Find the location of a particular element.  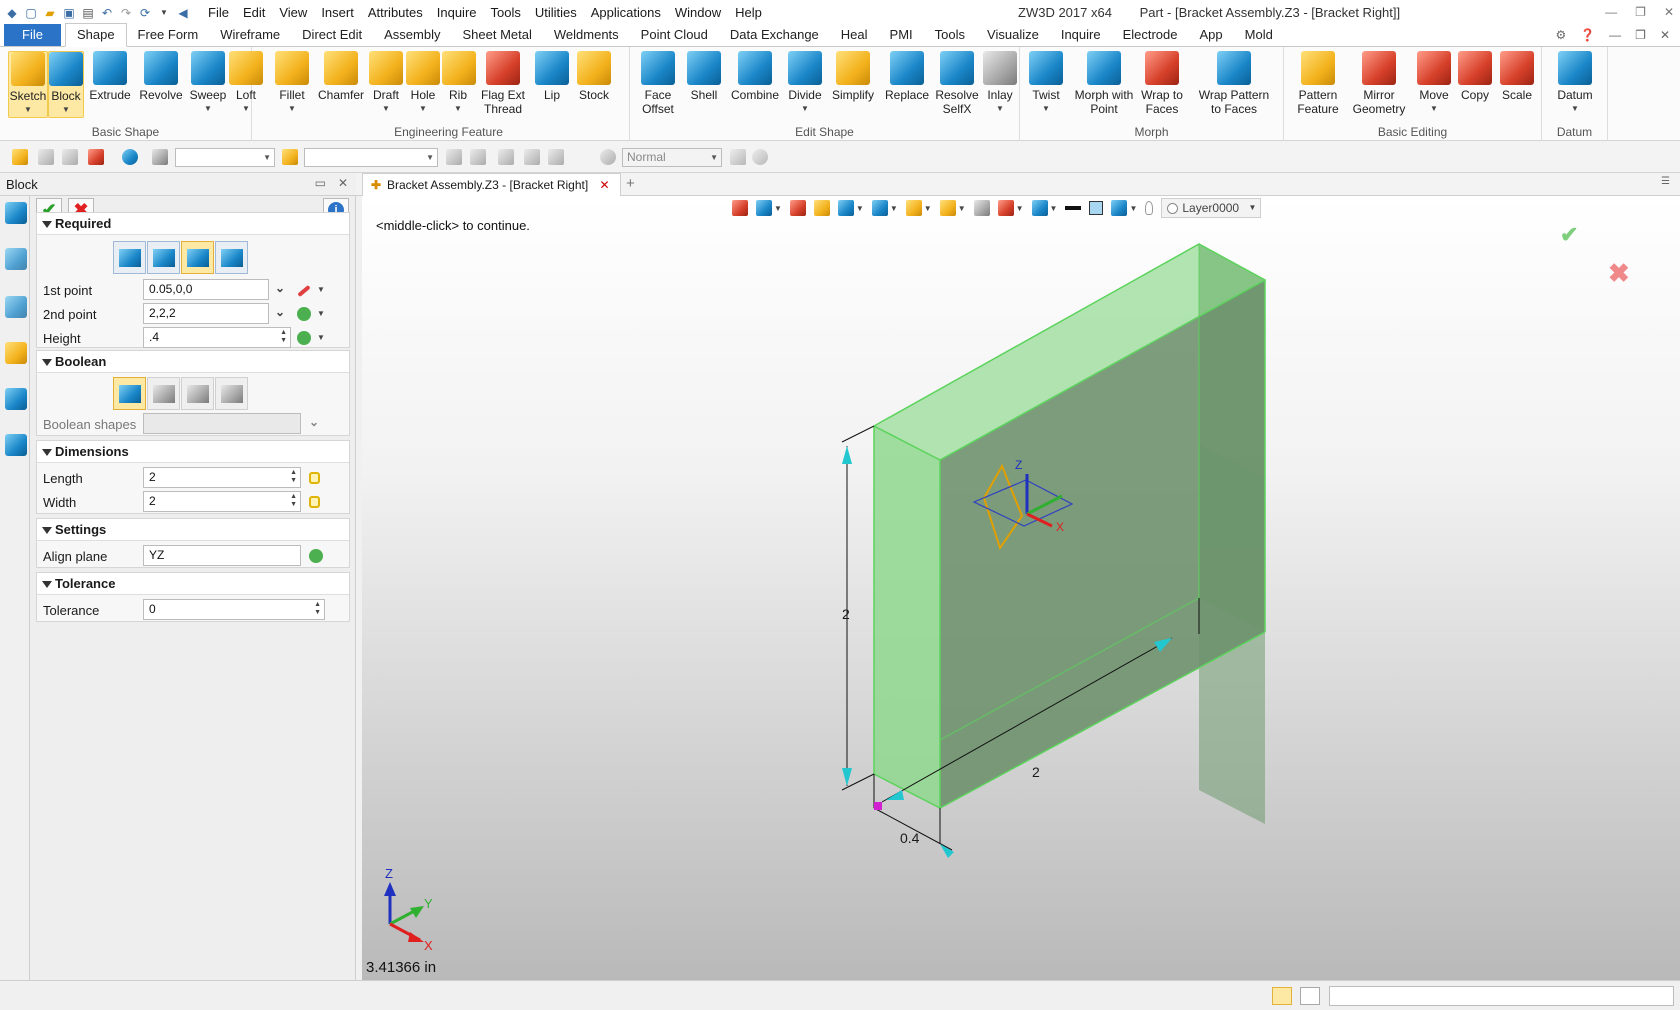

document-close-icon: ✕ is located at coordinates (605, 185).